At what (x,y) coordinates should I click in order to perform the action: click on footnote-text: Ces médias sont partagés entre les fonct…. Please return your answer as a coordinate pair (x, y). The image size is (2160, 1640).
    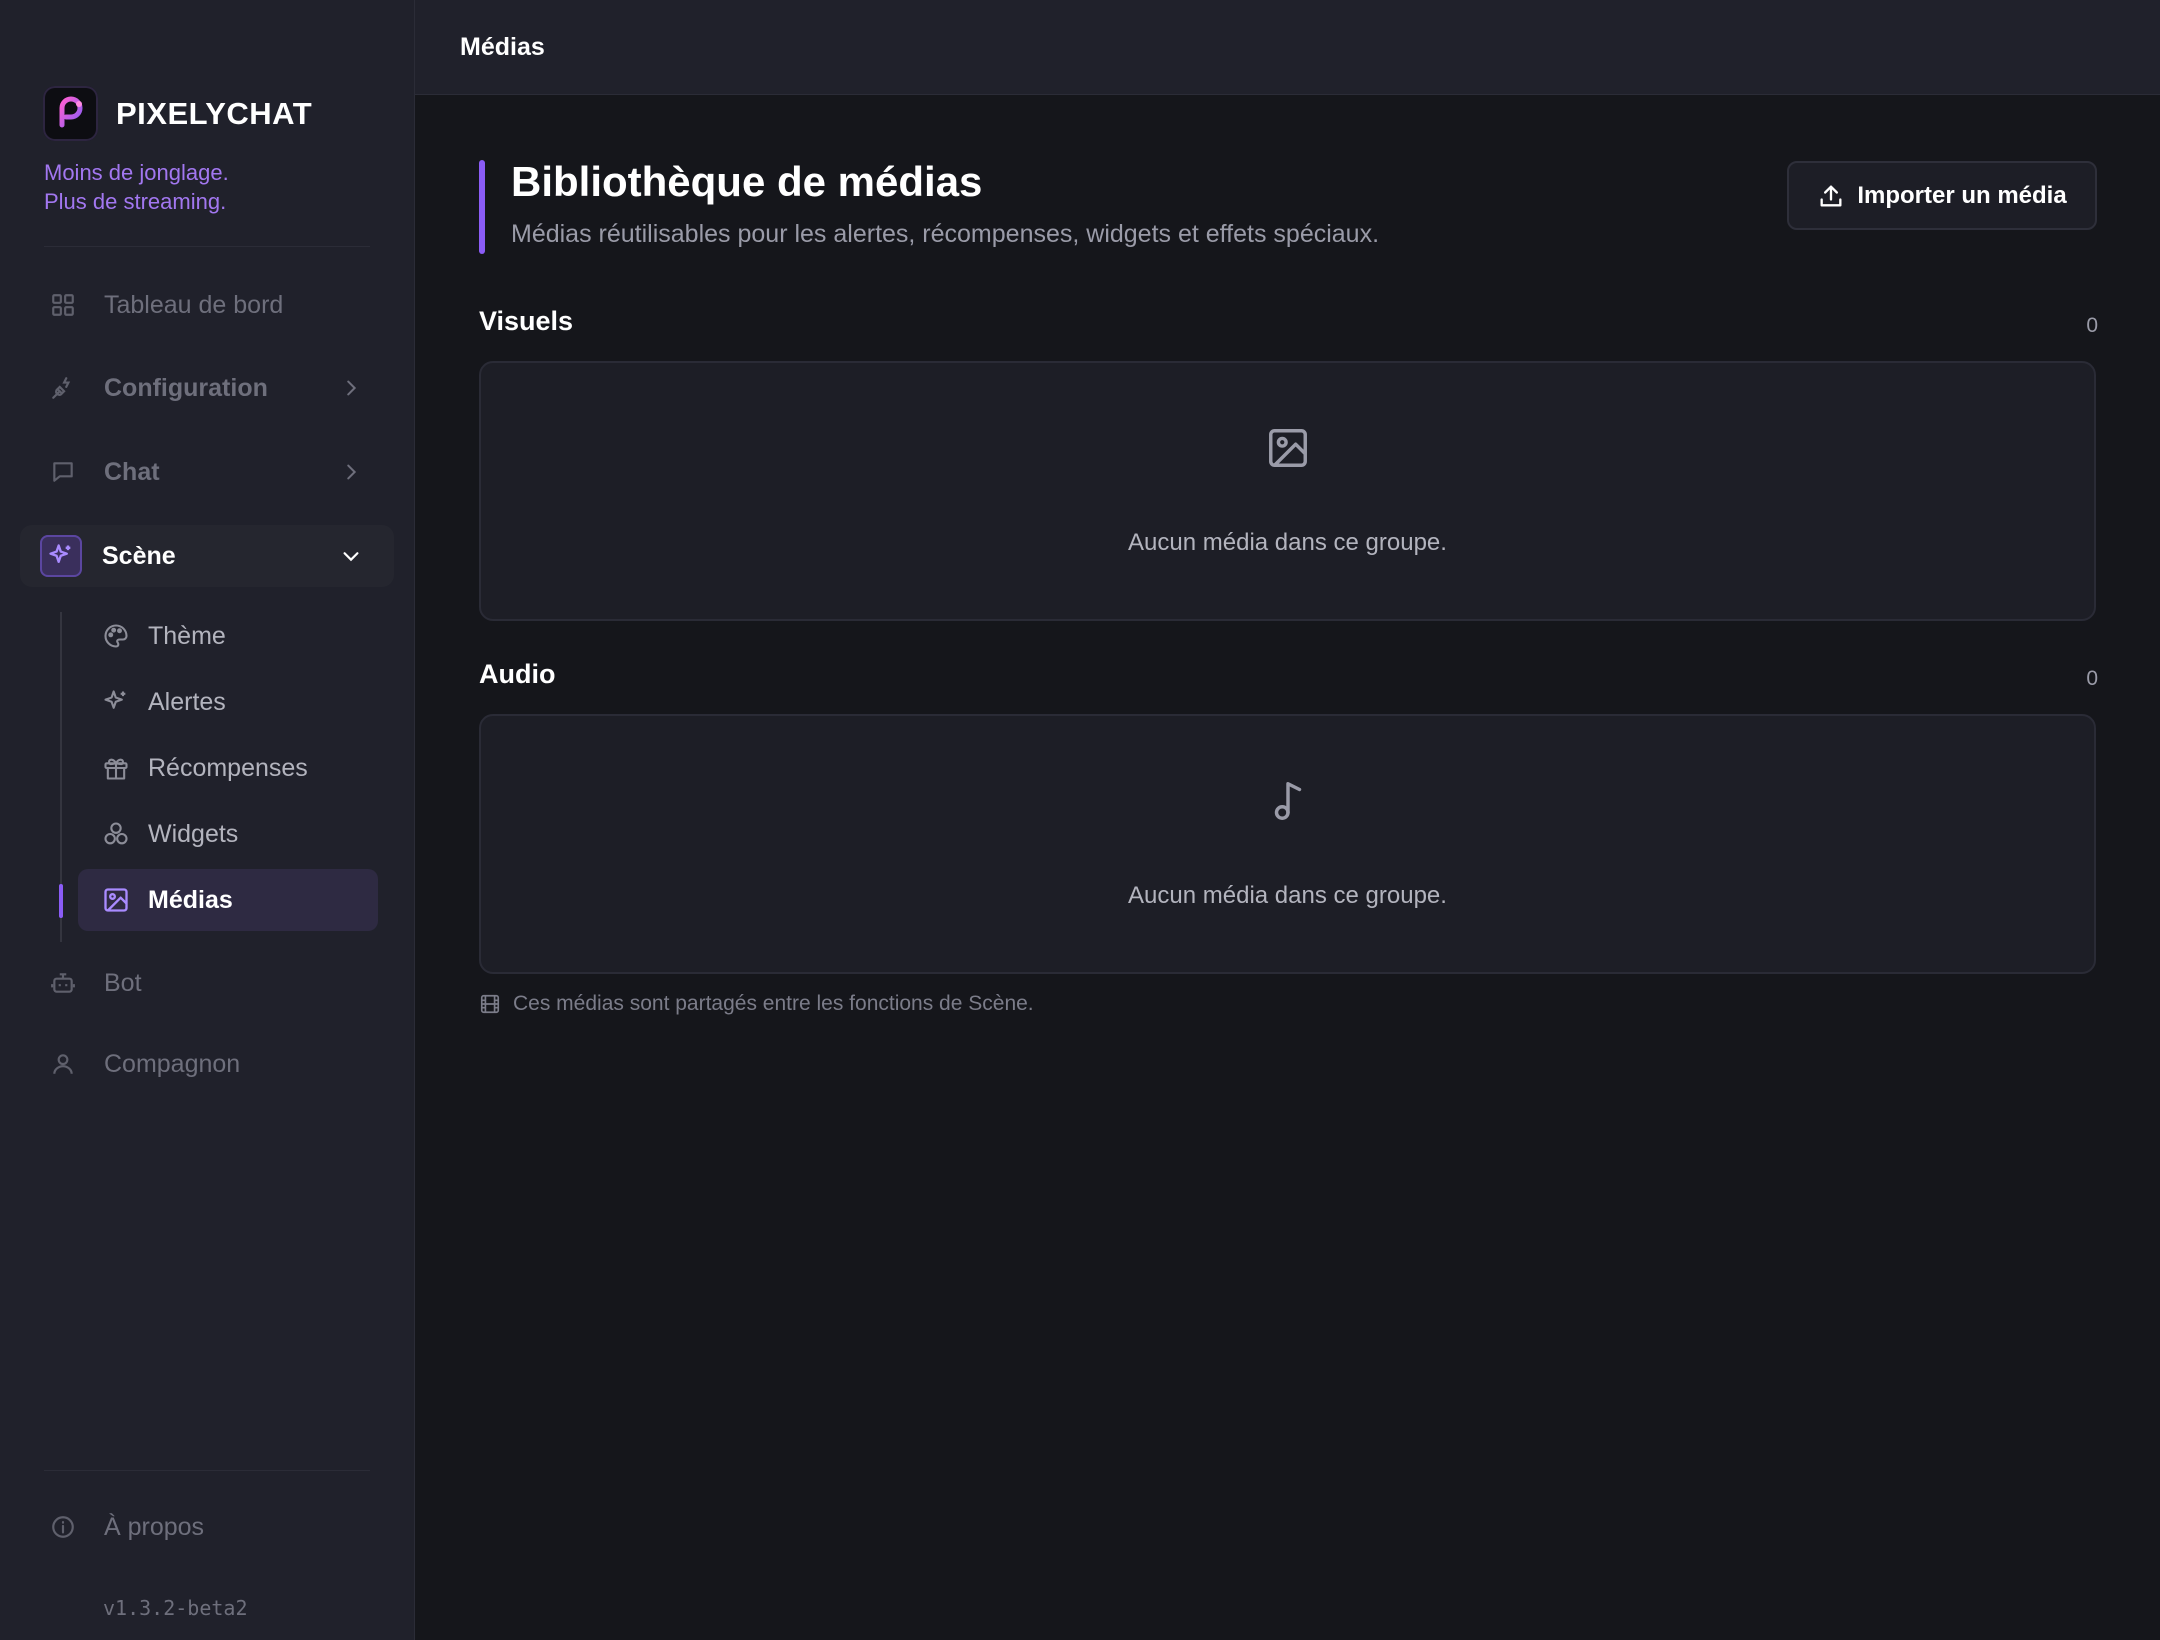
    Looking at the image, I should click on (773, 1003).